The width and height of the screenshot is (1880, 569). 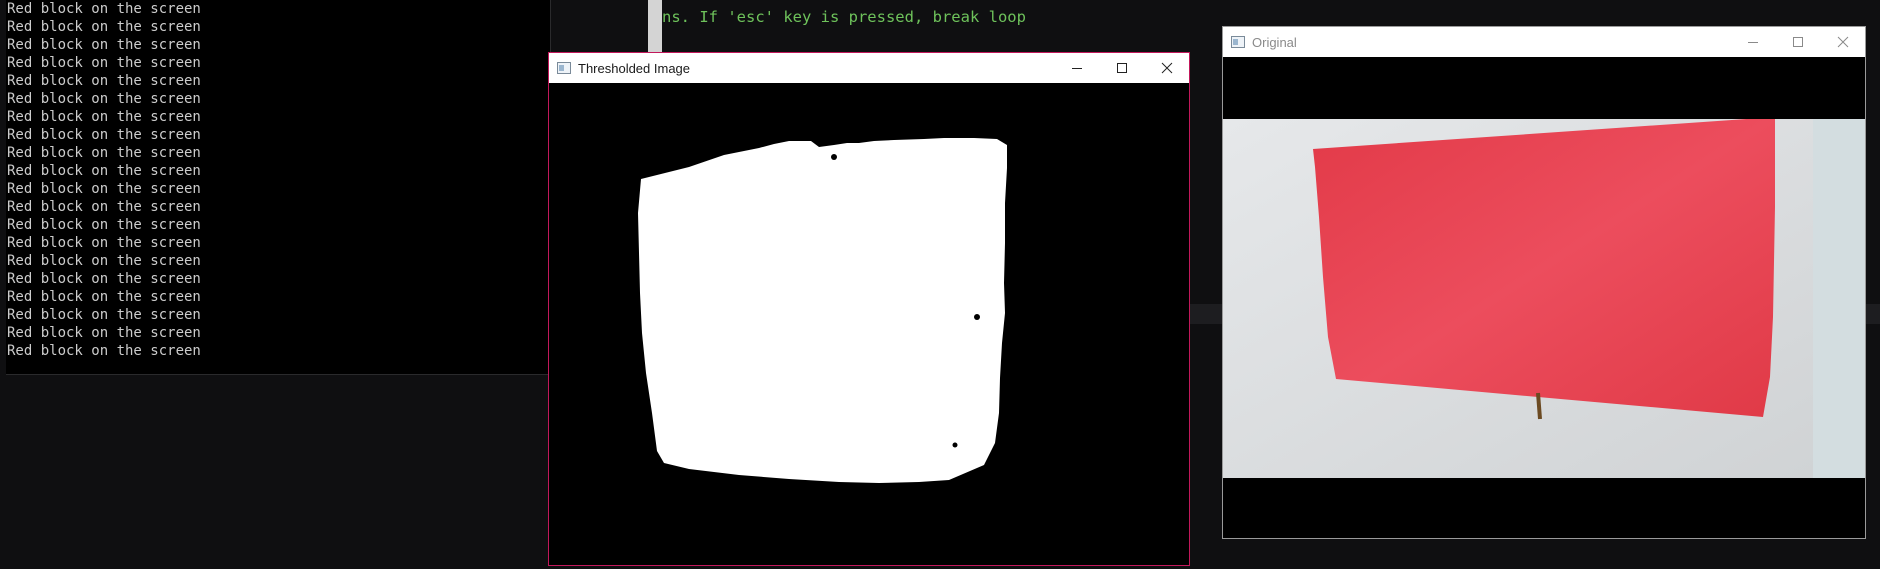 I want to click on window-title: Original, so click(x=1274, y=42).